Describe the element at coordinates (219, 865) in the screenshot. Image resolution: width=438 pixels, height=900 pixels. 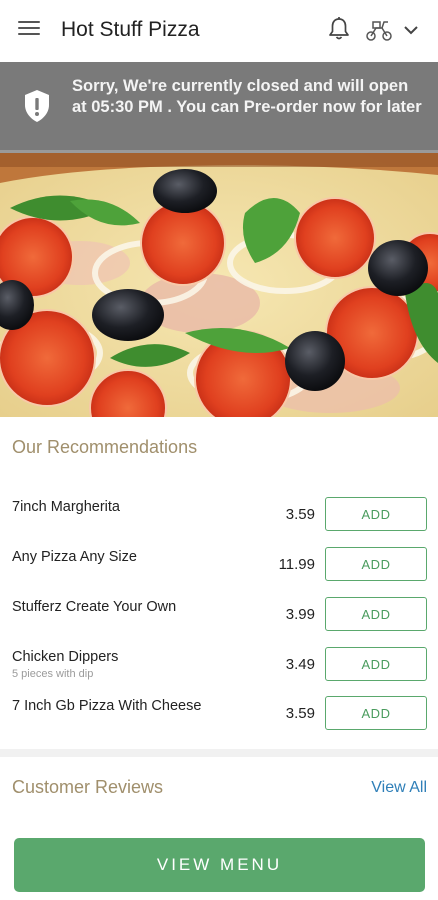
I see `view-menu-button: VIEW MENU` at that location.